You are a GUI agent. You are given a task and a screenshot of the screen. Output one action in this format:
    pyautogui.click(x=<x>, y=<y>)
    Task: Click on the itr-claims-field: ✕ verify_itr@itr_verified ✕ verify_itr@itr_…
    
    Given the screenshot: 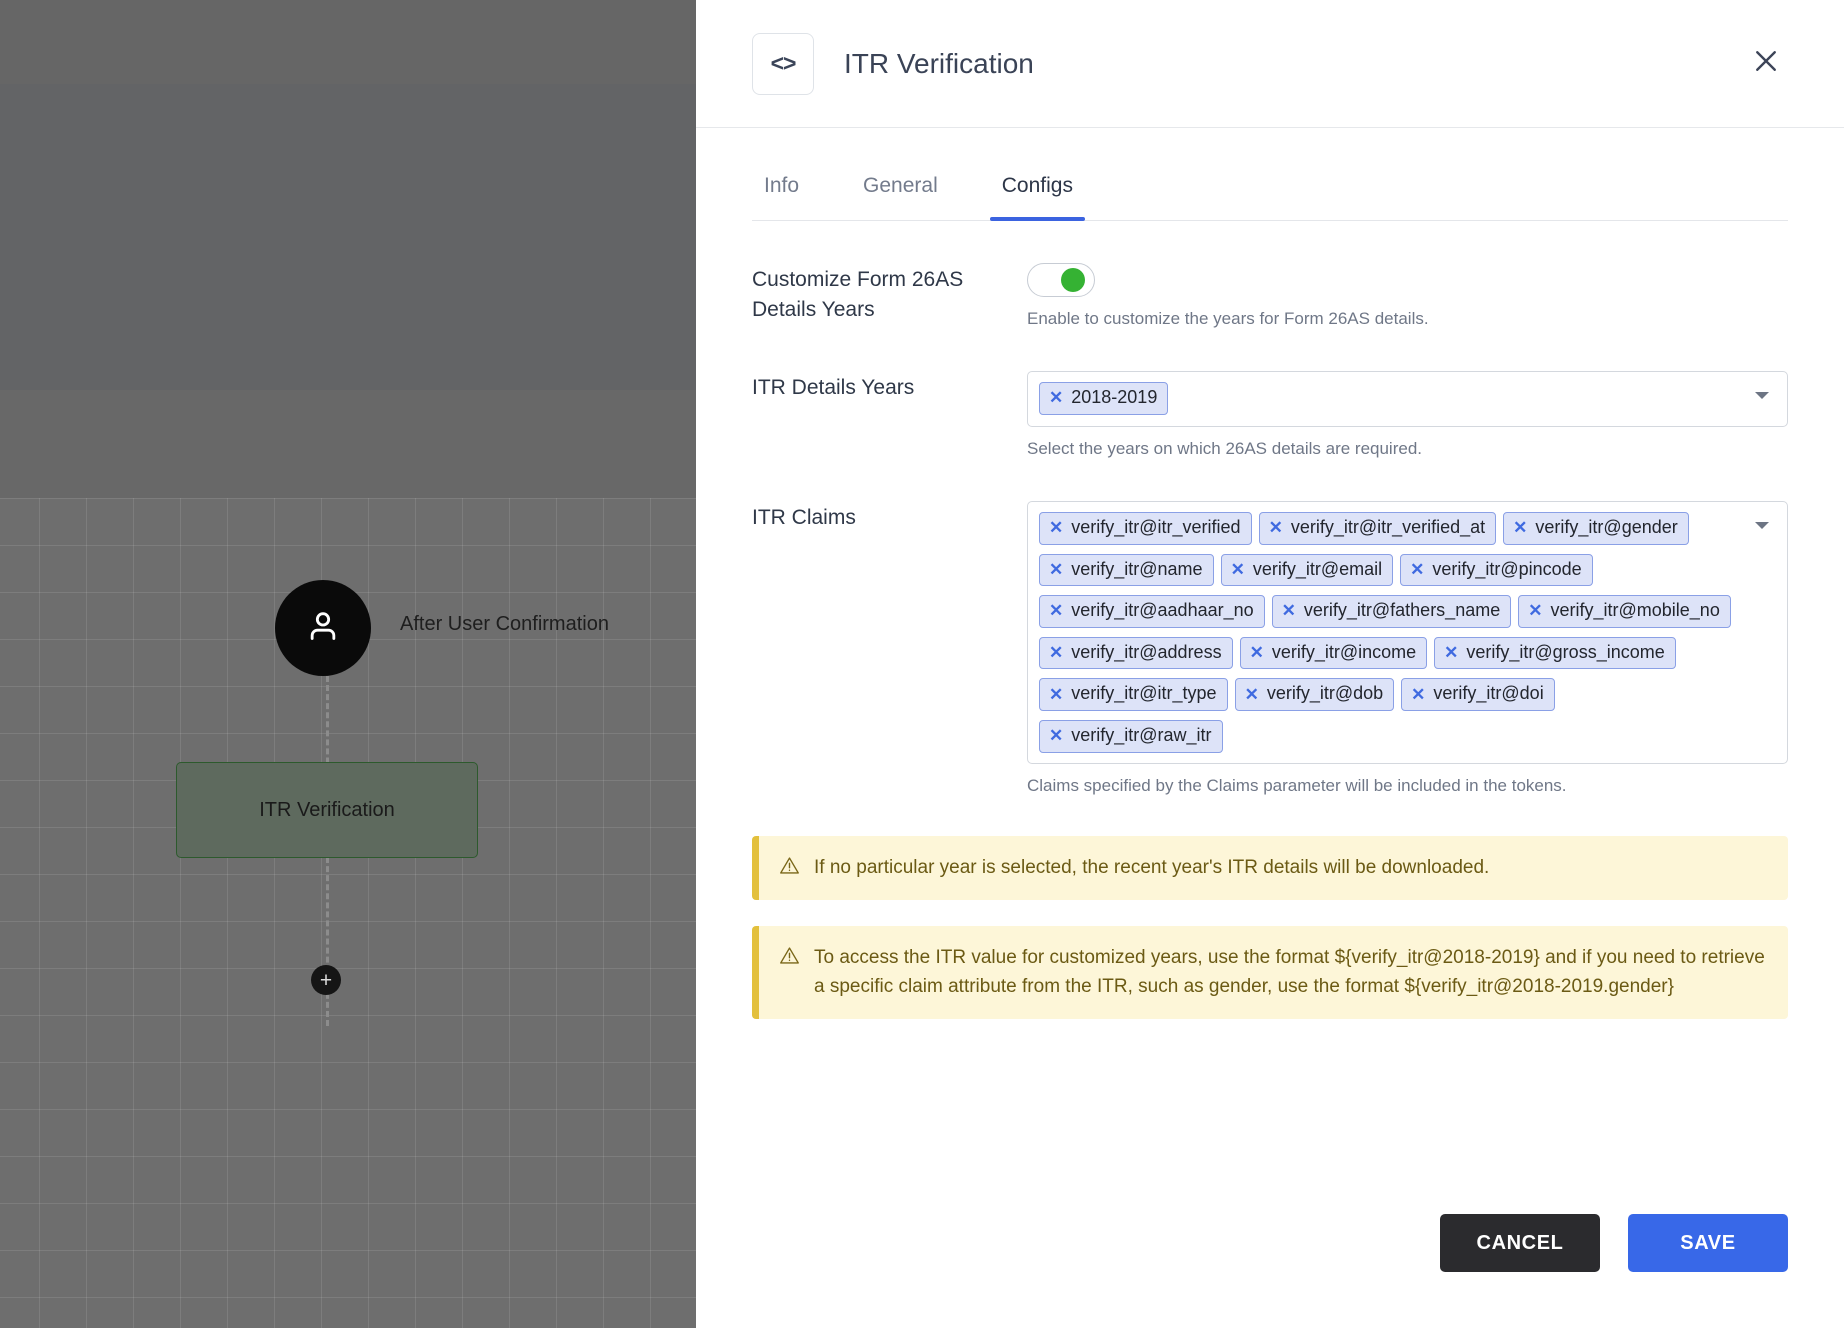 What is the action you would take?
    pyautogui.click(x=1407, y=648)
    